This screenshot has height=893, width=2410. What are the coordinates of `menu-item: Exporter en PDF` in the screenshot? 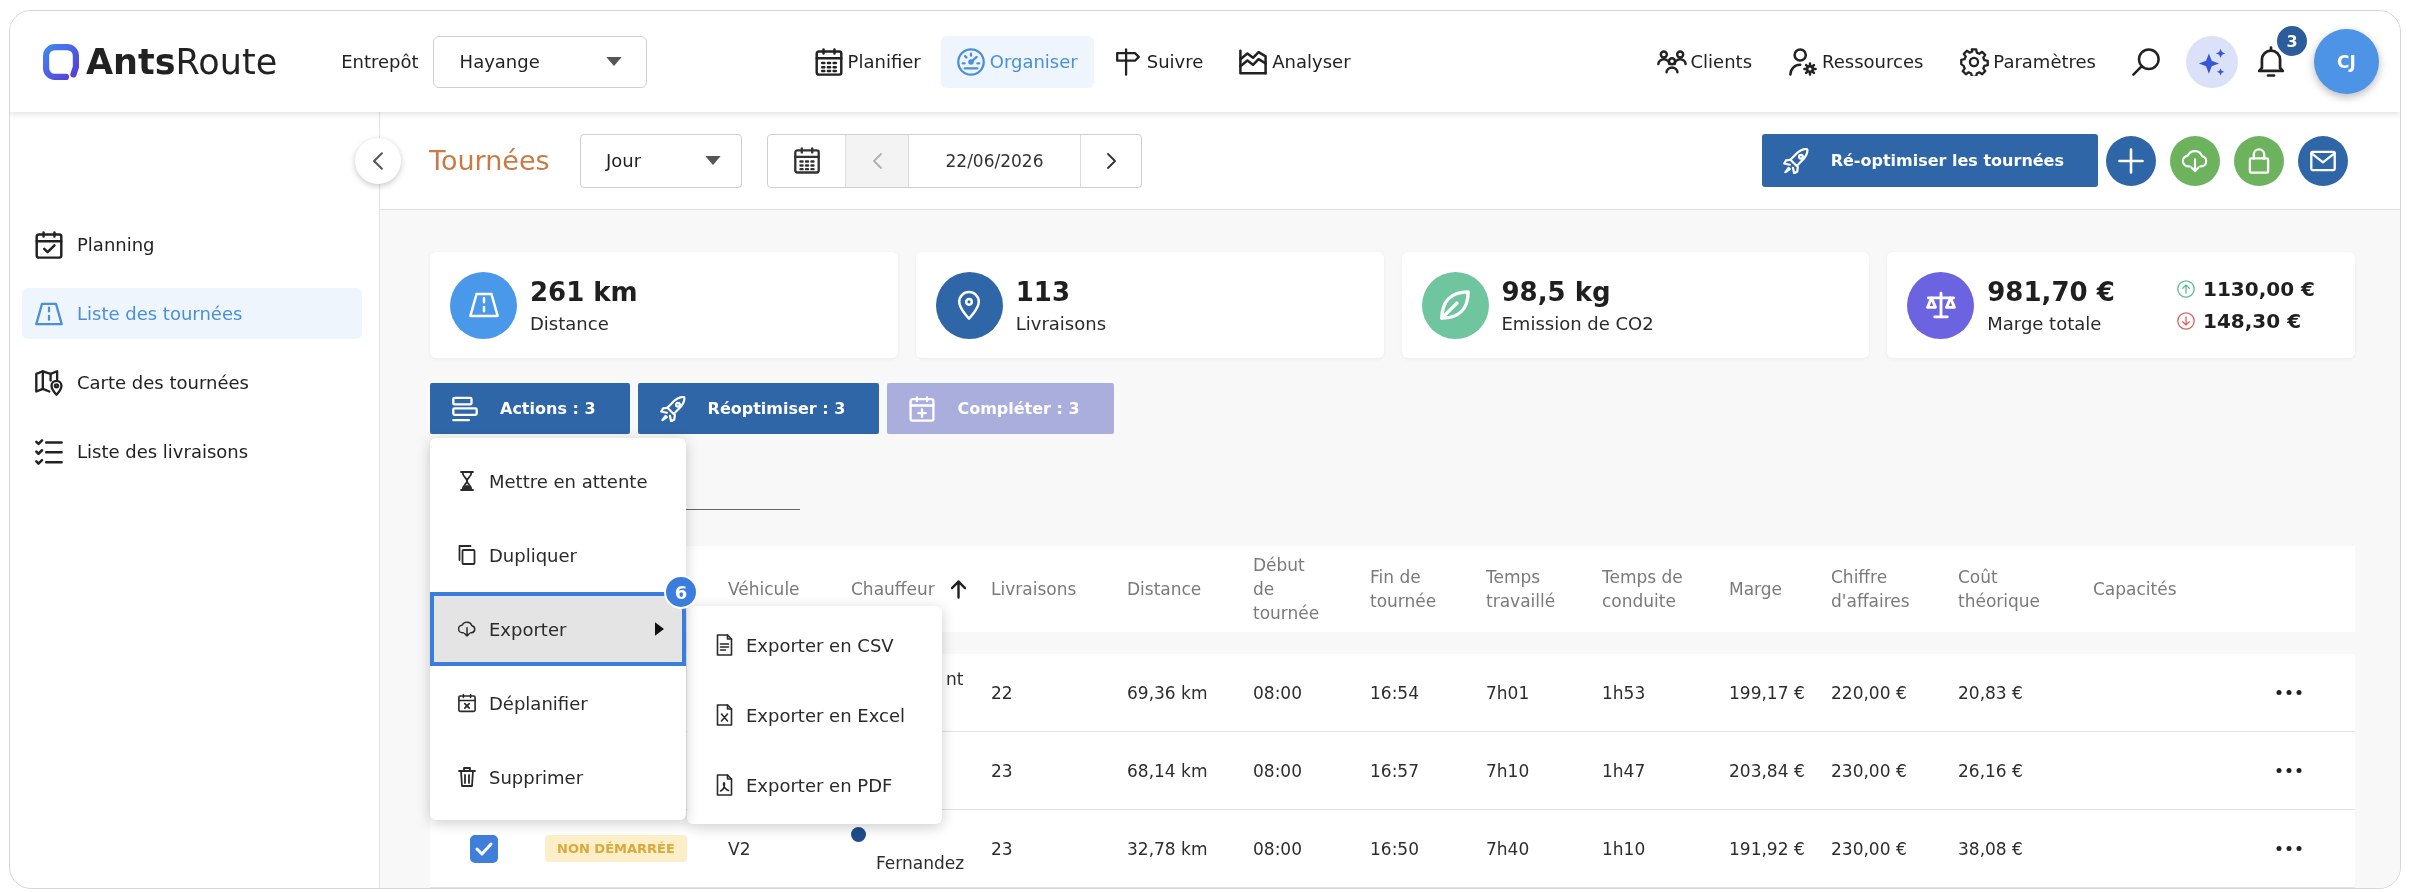 It's located at (814, 785).